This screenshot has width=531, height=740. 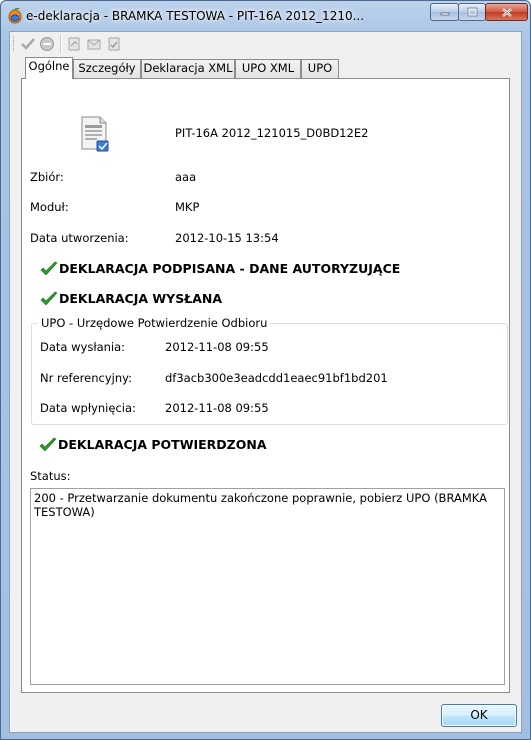 I want to click on created-value: 2012-10-15 13:54, so click(x=227, y=238).